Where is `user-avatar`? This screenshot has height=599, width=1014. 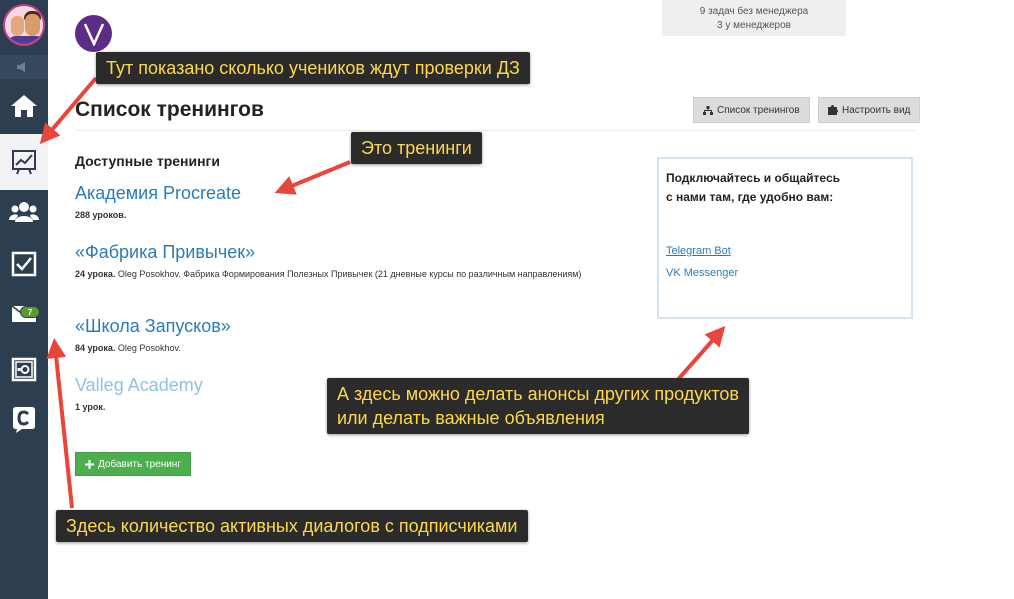 user-avatar is located at coordinates (24, 25).